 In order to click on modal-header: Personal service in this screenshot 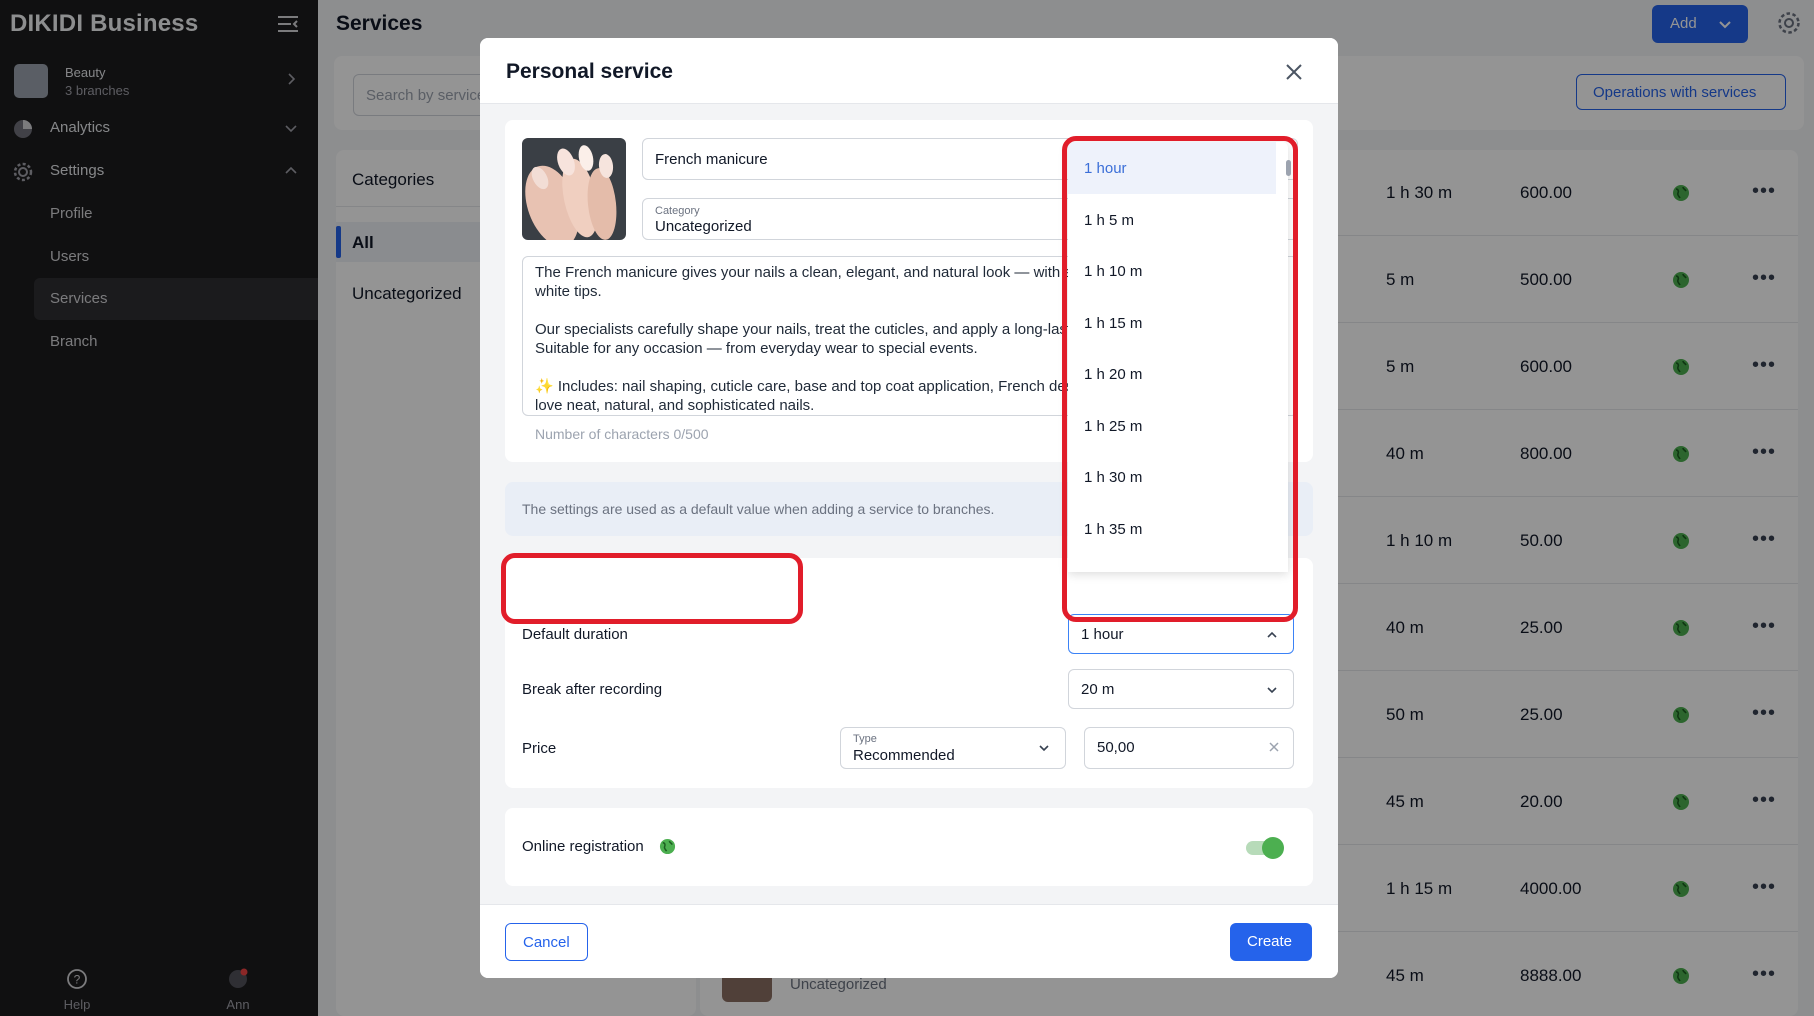, I will do `click(909, 71)`.